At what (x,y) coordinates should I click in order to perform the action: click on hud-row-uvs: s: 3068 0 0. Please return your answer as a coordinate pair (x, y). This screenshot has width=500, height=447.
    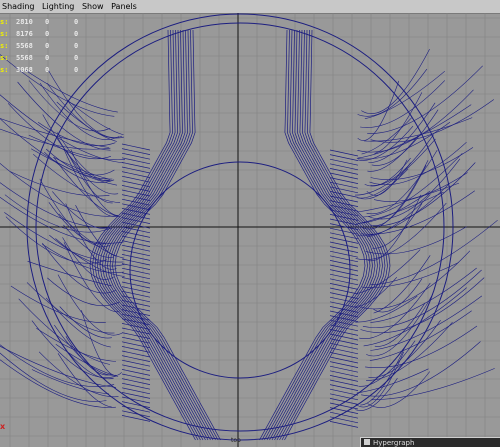
    Looking at the image, I should click on (39, 70).